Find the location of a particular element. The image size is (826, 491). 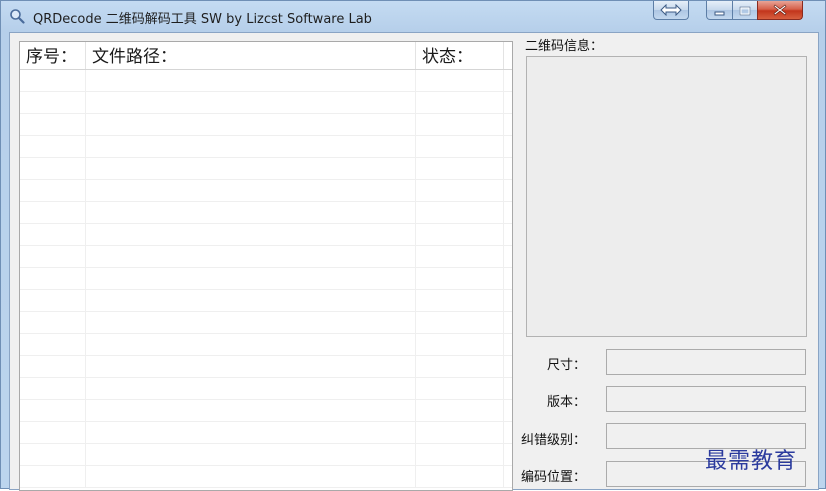

error-correction-label: 纠错级别： is located at coordinates (553, 440).